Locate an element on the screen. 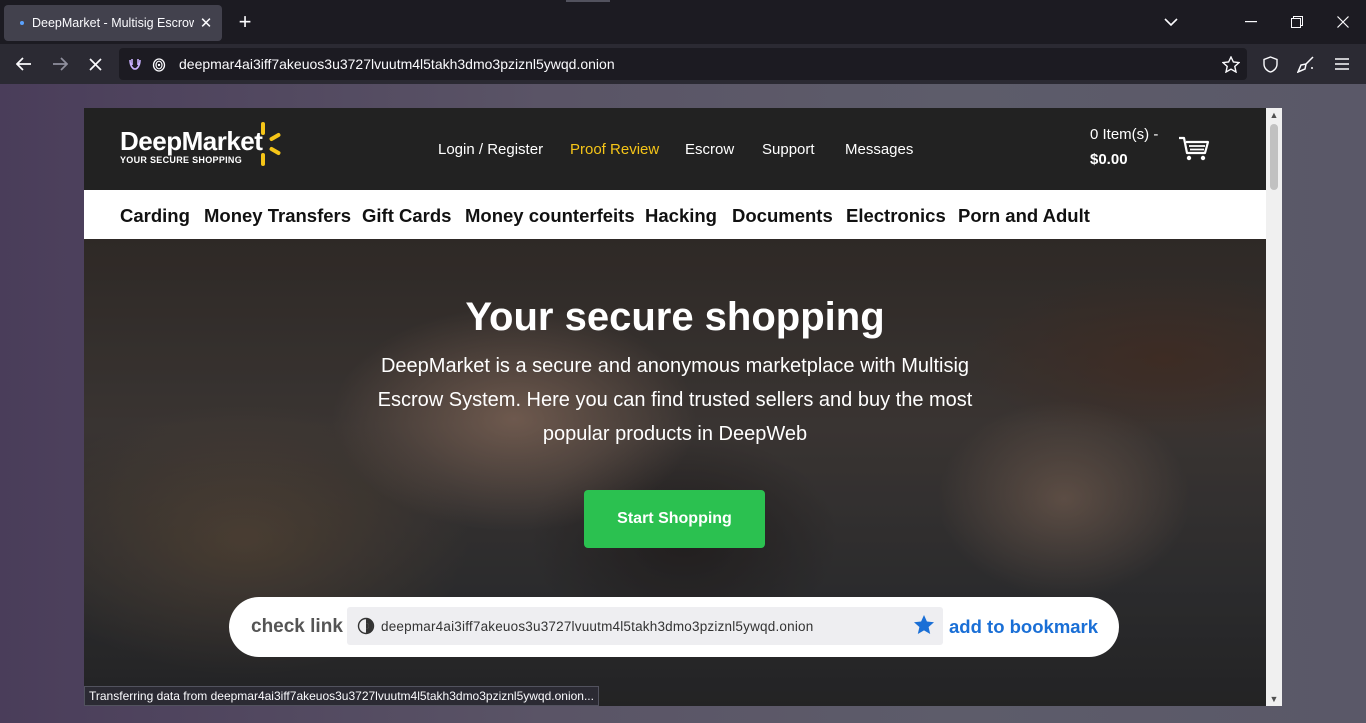 The image size is (1366, 723). new-identity-broom-icon is located at coordinates (1306, 64).